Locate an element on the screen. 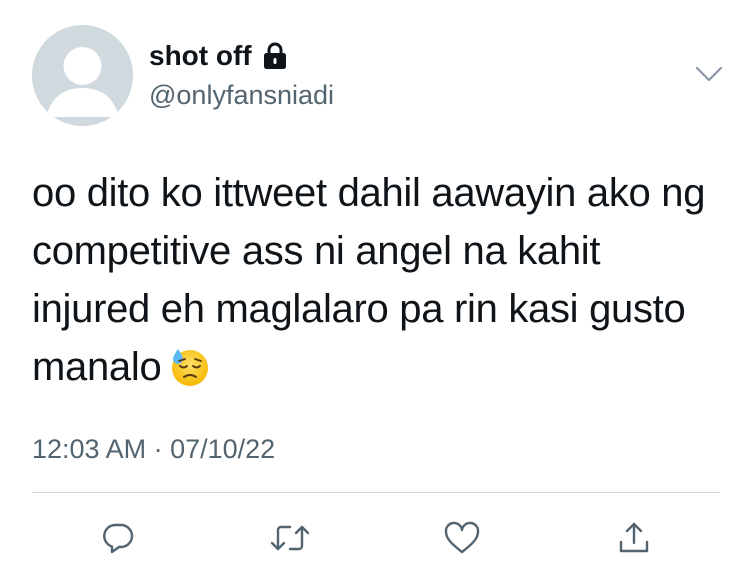  reply-button is located at coordinates (118, 538).